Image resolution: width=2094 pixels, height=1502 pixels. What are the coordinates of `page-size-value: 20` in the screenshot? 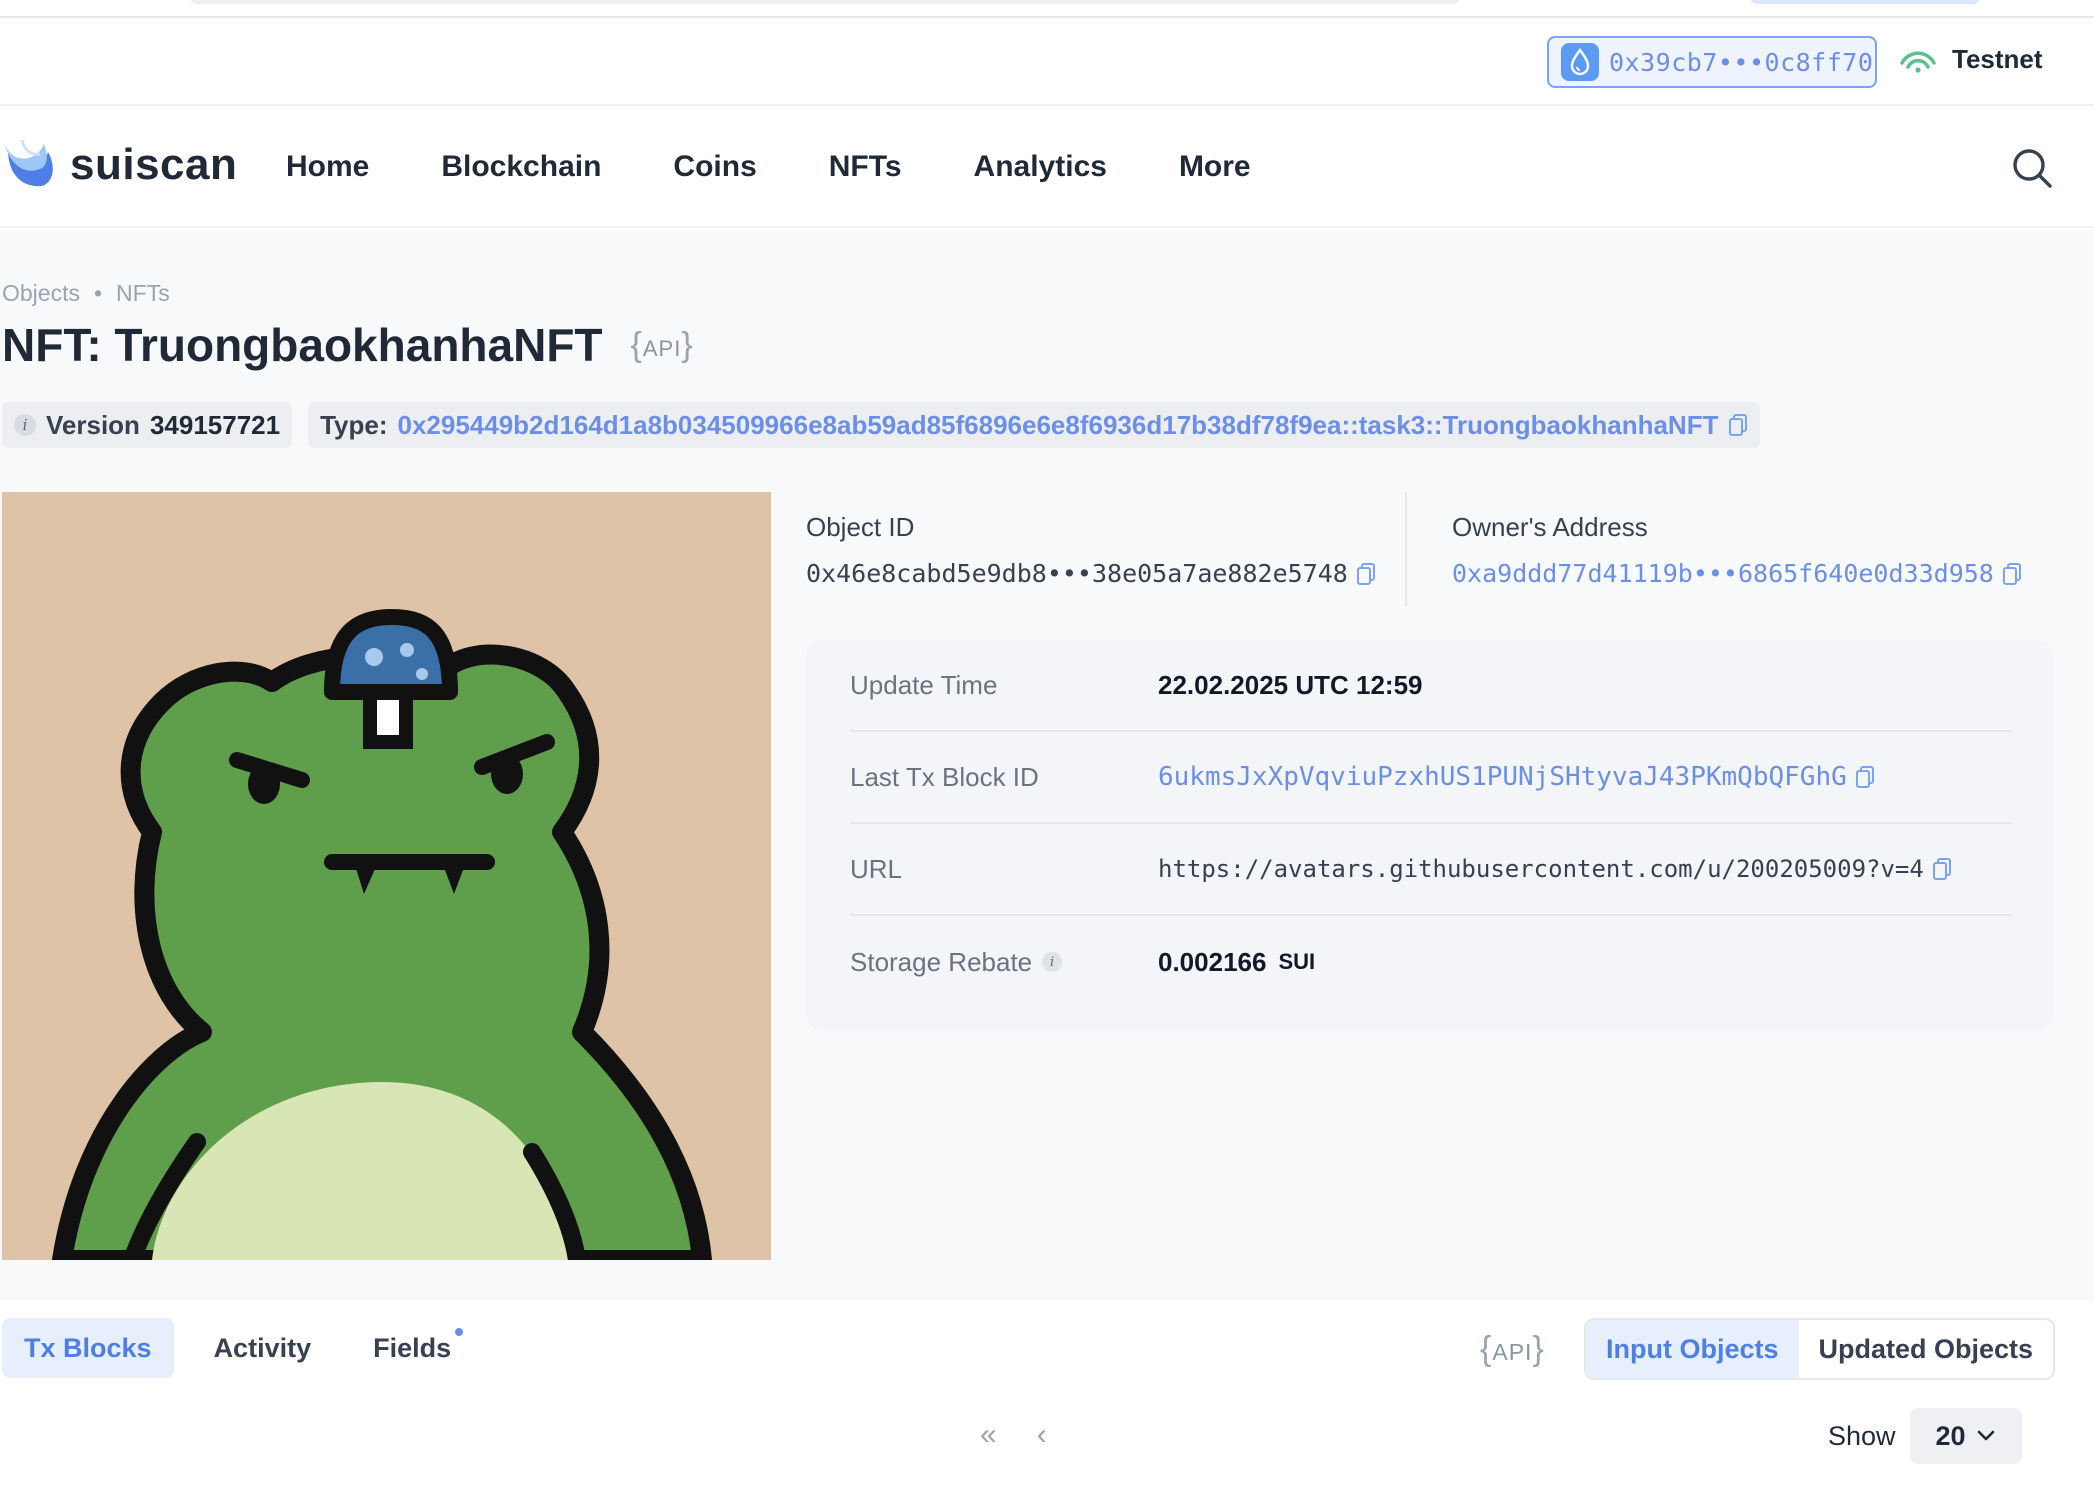 It's located at (1950, 1435).